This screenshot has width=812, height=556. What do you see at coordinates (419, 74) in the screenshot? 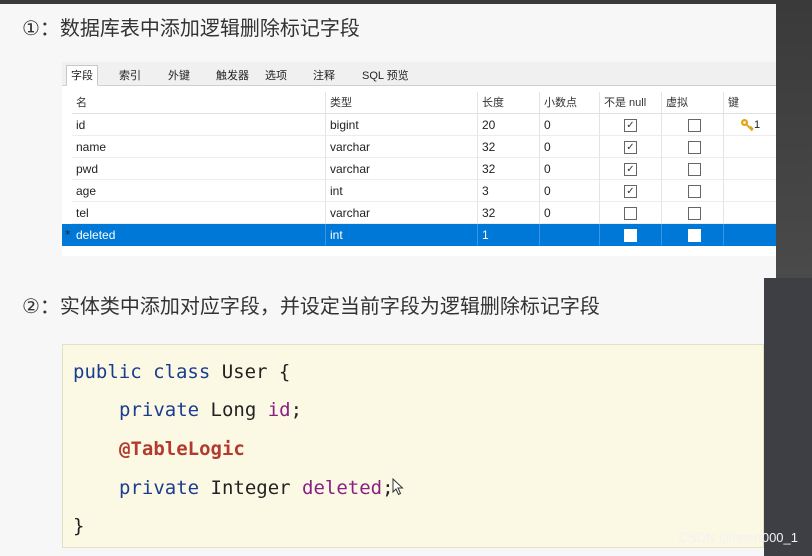
I see `designer-tab-bar: 字段 索引 外键 触发器 选项 注释 SQL 预览` at bounding box center [419, 74].